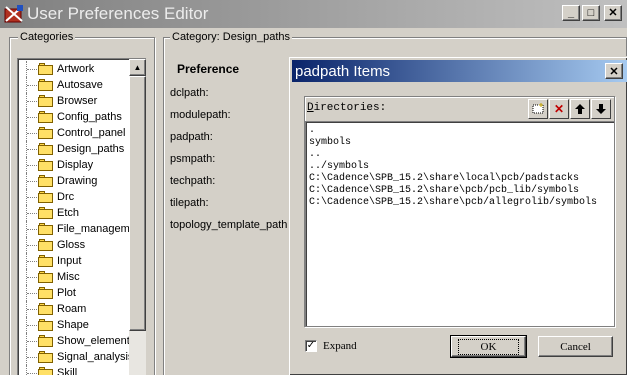 Image resolution: width=627 pixels, height=375 pixels. What do you see at coordinates (137, 203) in the screenshot?
I see `scrollbar-thumb` at bounding box center [137, 203].